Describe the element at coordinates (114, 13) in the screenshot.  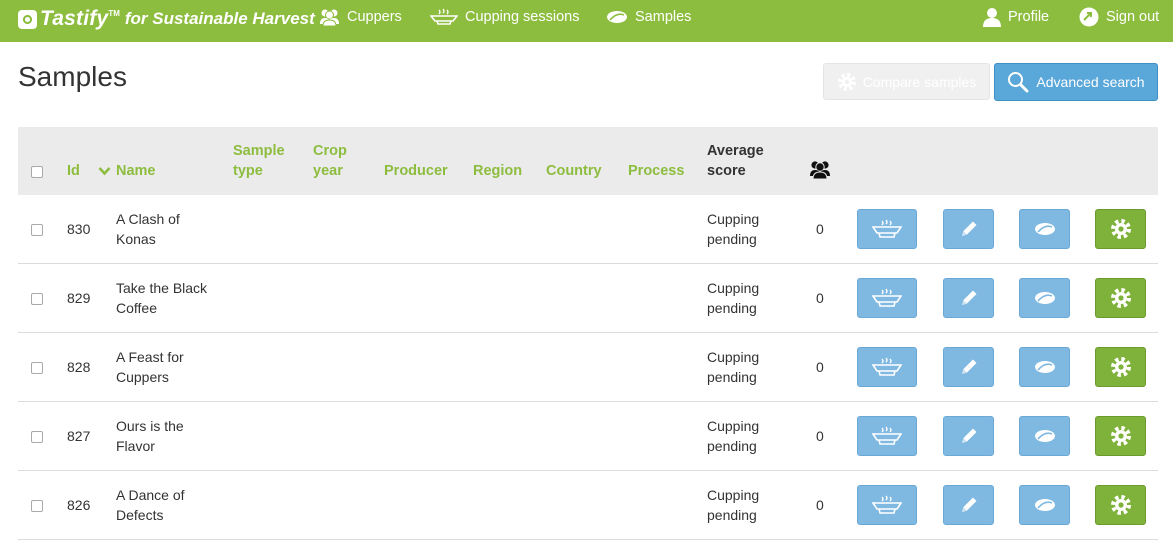
I see `brand-trademark: TM` at that location.